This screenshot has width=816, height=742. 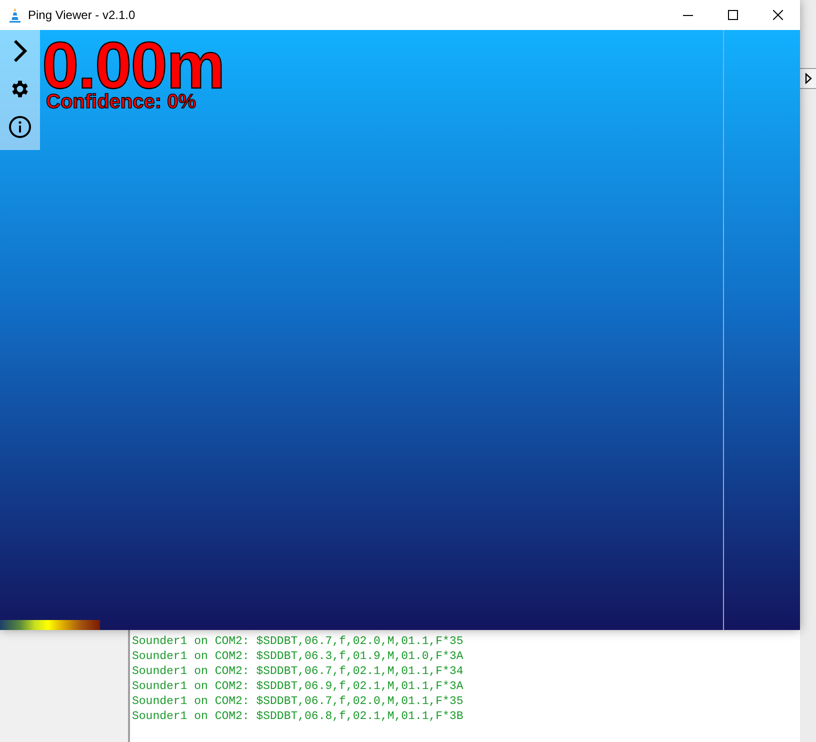 I want to click on chevron-icon, so click(x=20, y=51).